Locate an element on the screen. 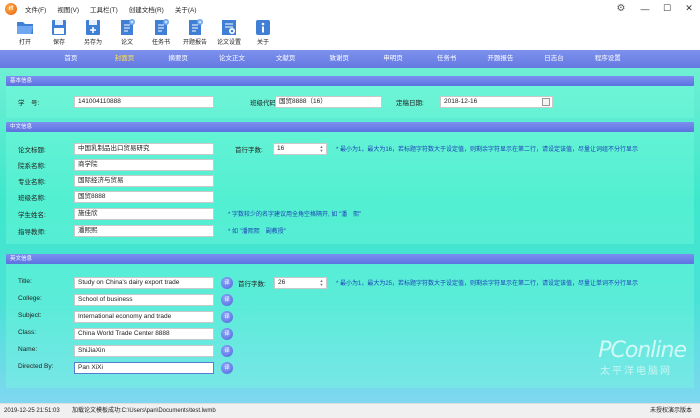 Image resolution: width=700 pixels, height=418 pixels. en-college-label: College: is located at coordinates (30, 298).